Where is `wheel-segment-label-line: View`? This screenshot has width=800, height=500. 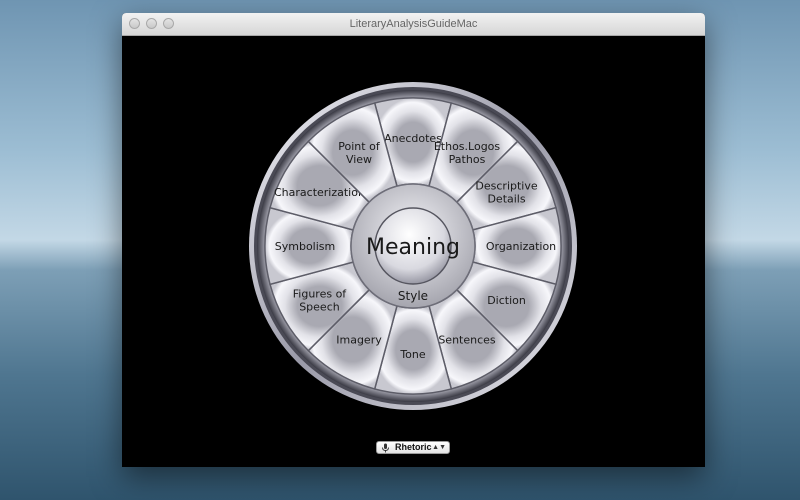
wheel-segment-label-line: View is located at coordinates (359, 159).